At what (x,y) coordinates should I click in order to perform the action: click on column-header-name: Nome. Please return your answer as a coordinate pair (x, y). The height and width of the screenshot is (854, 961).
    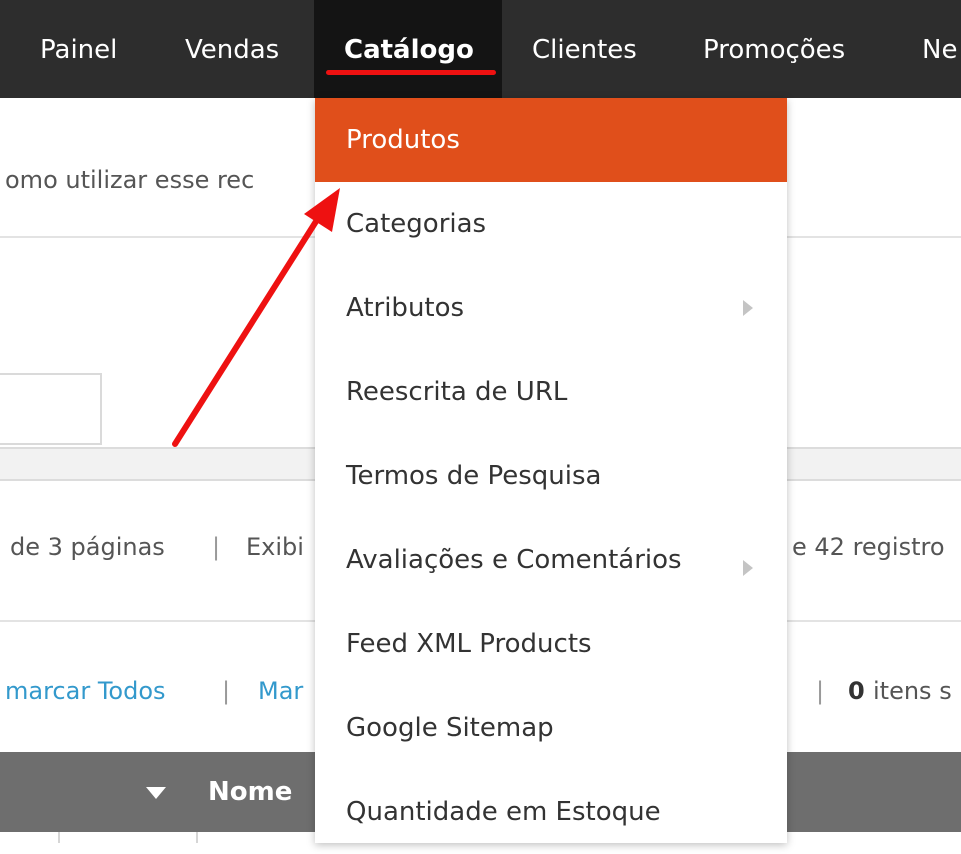
    Looking at the image, I should click on (250, 792).